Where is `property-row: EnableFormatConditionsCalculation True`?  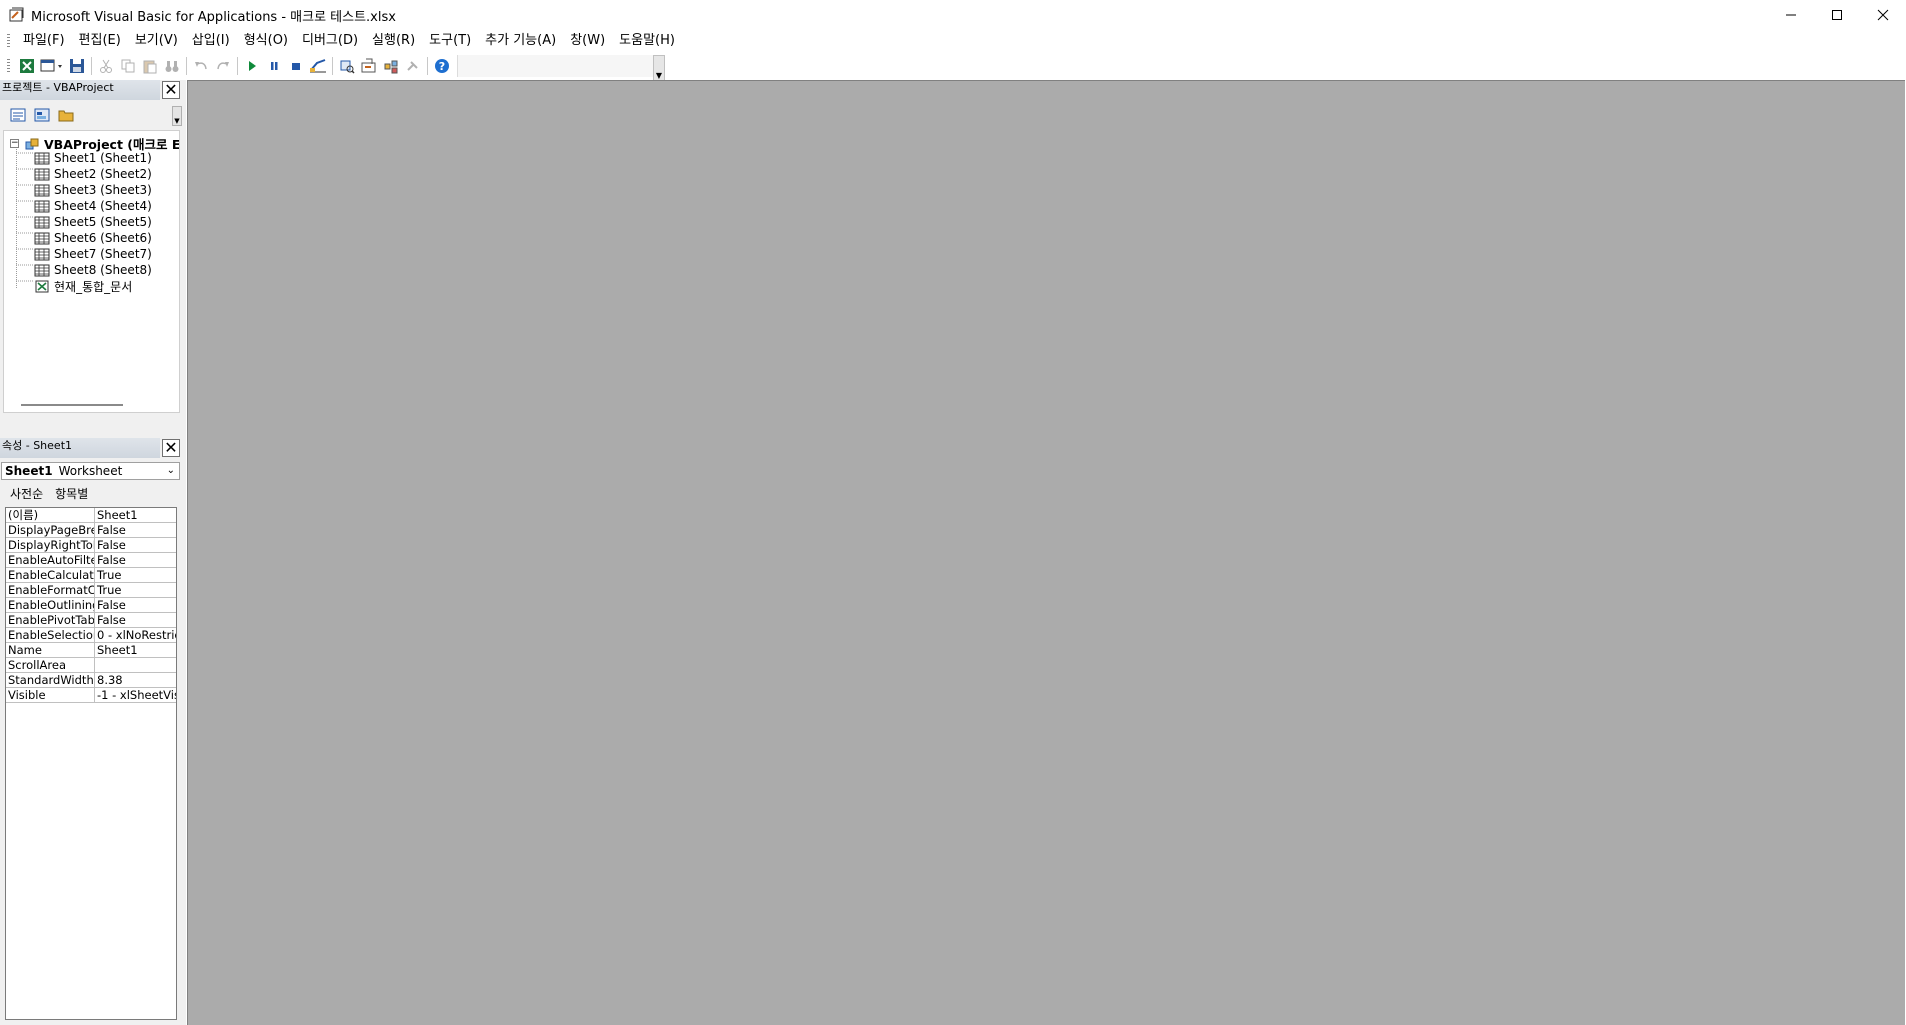 property-row: EnableFormatConditionsCalculation True is located at coordinates (91, 590).